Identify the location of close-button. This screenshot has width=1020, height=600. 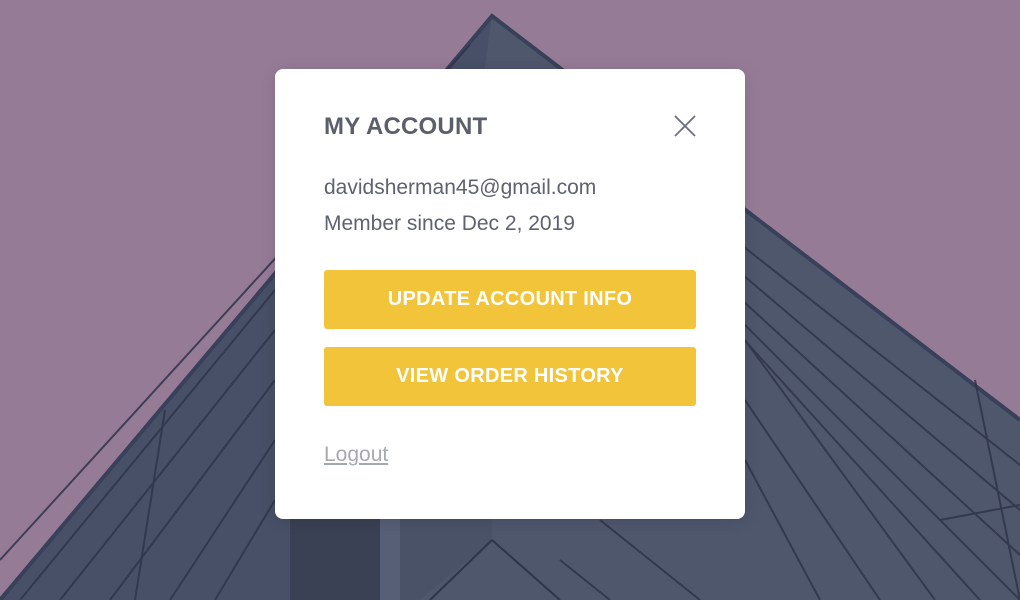
(685, 126).